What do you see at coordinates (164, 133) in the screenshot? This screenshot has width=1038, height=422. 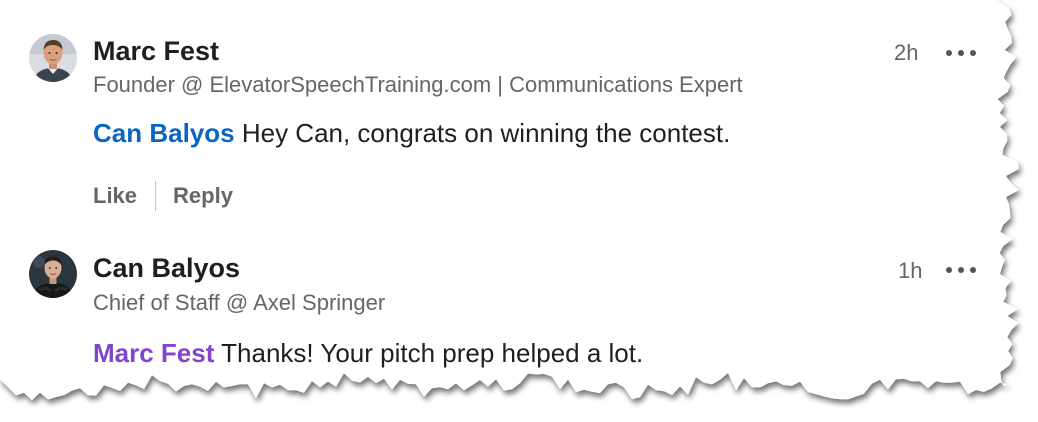 I see `mention-link: Can Balyos` at bounding box center [164, 133].